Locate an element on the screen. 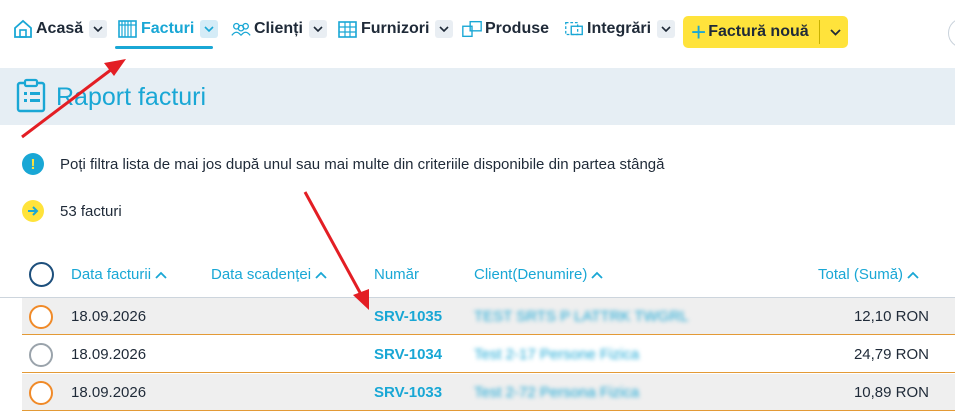 The width and height of the screenshot is (955, 416). invoice-total: 12,10 RON is located at coordinates (891, 316).